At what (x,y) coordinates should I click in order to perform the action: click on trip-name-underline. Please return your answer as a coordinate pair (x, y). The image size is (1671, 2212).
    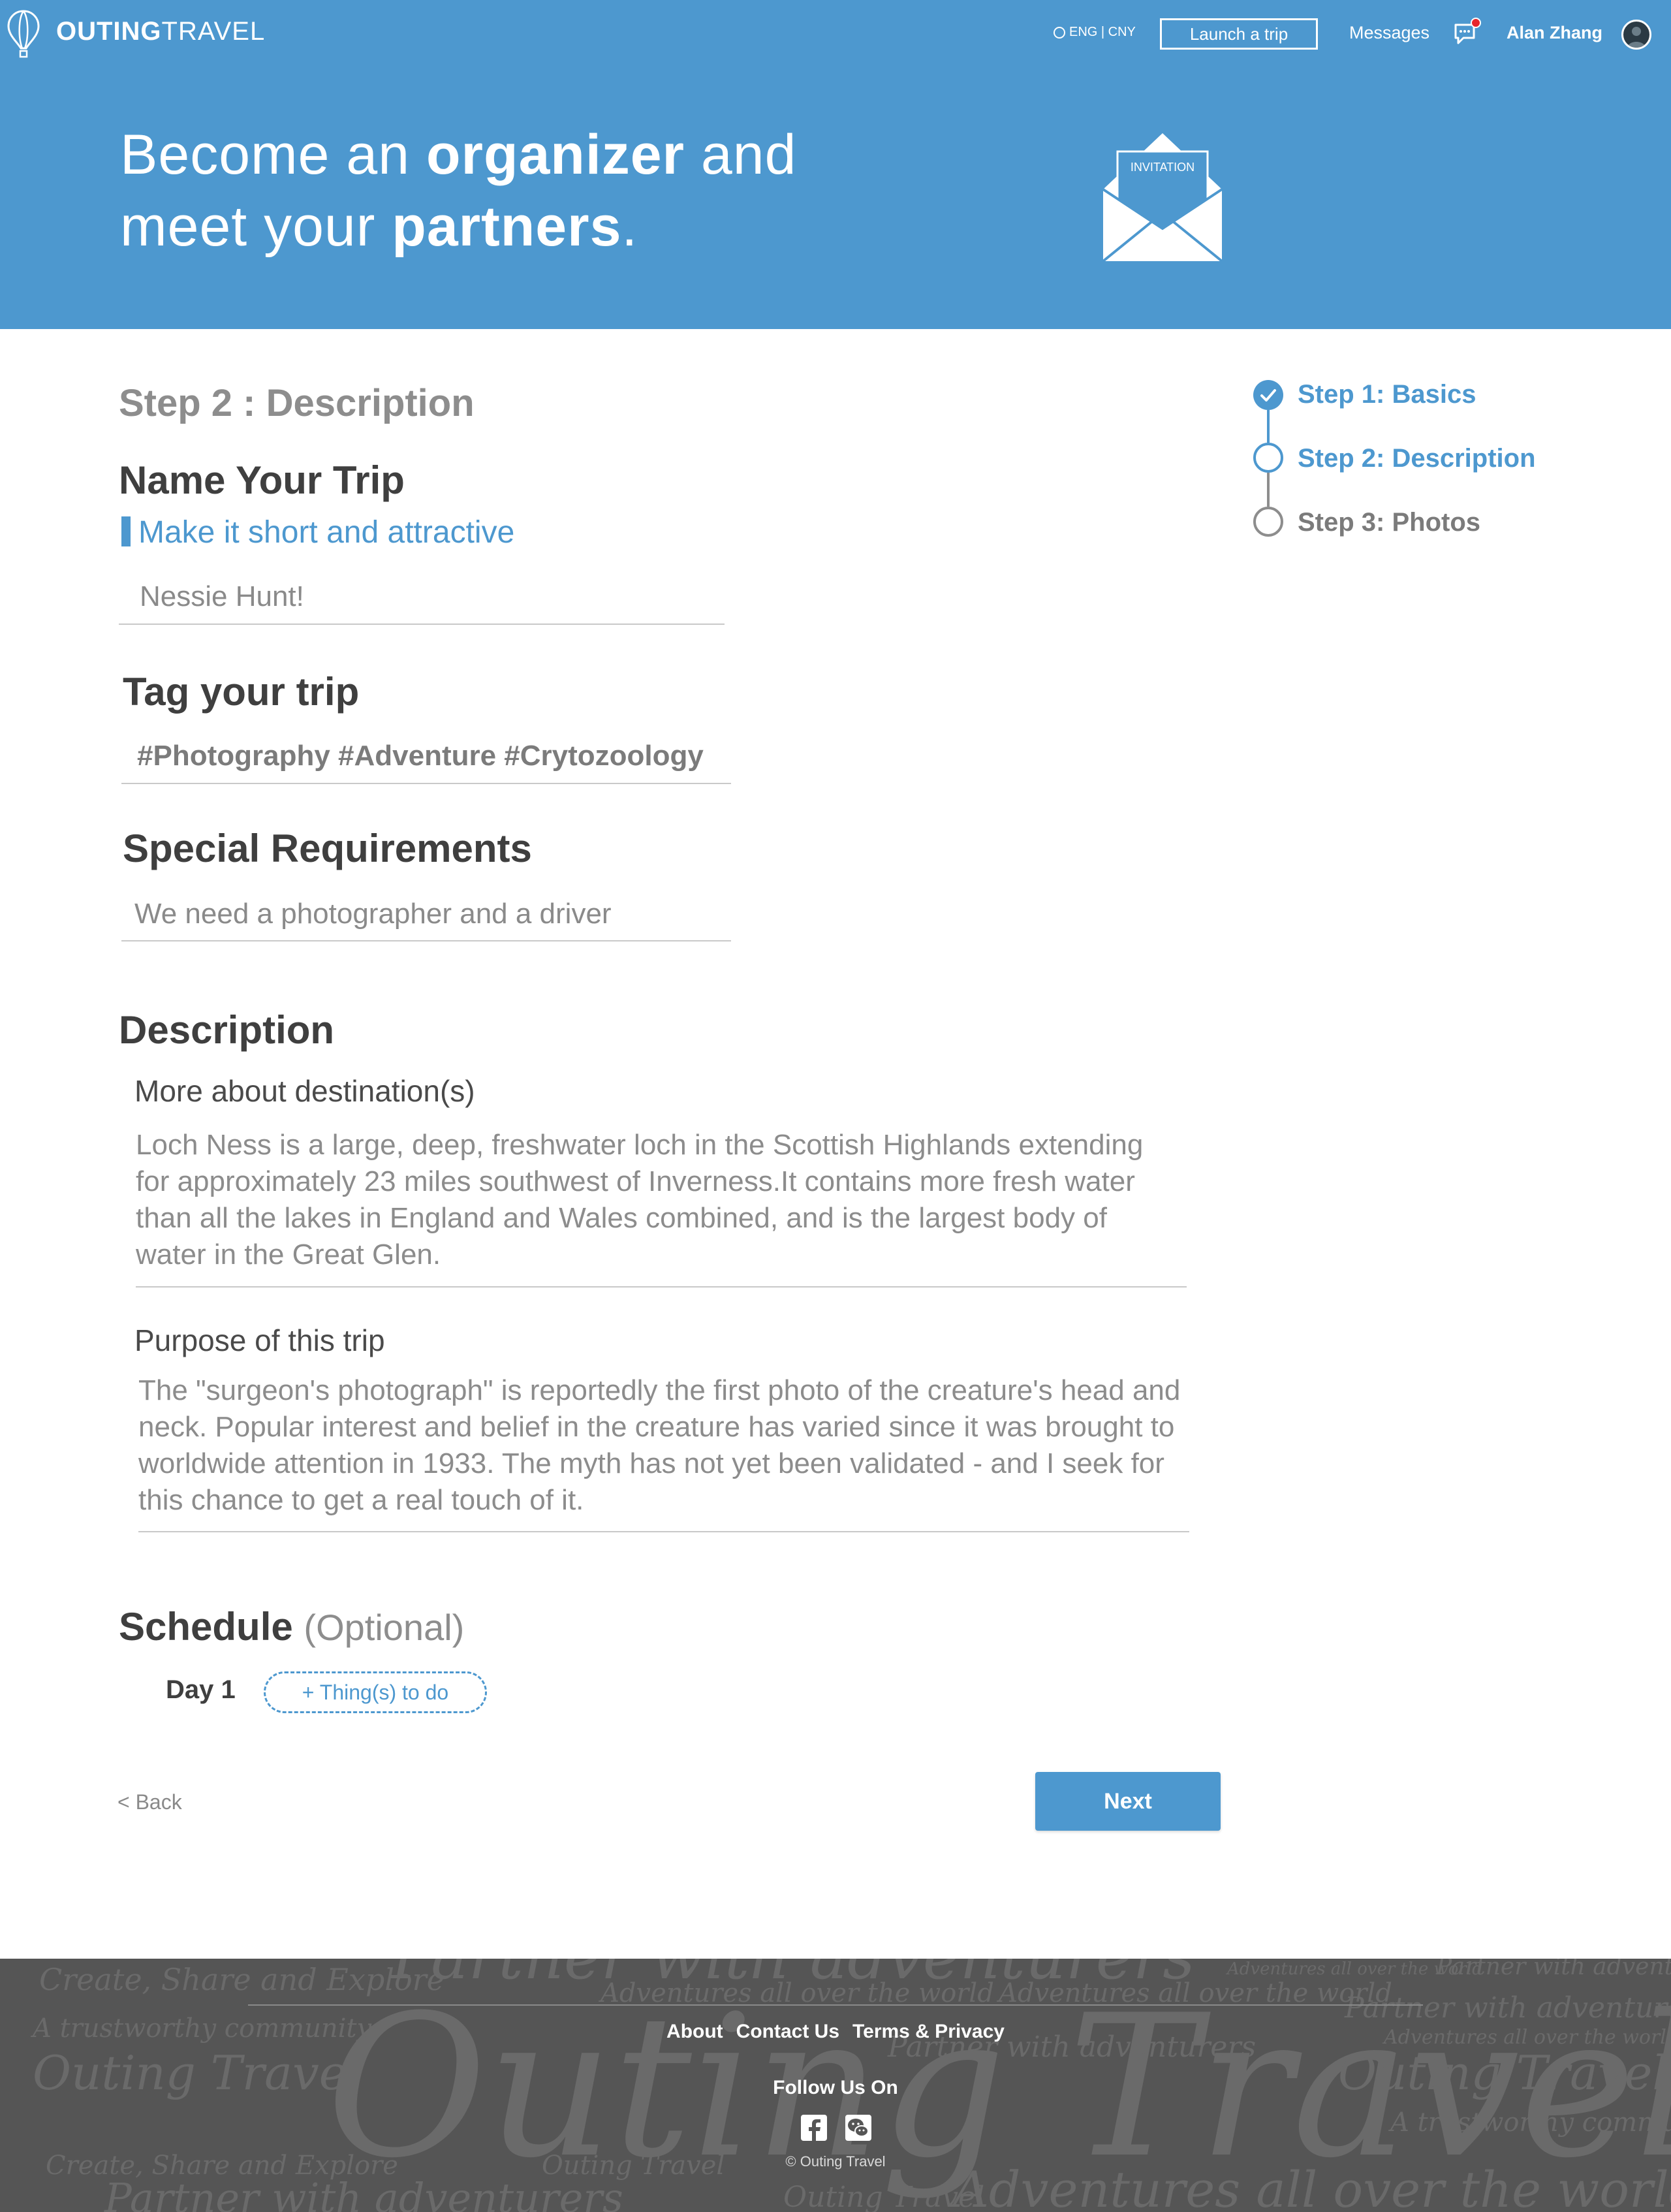
    Looking at the image, I should click on (422, 624).